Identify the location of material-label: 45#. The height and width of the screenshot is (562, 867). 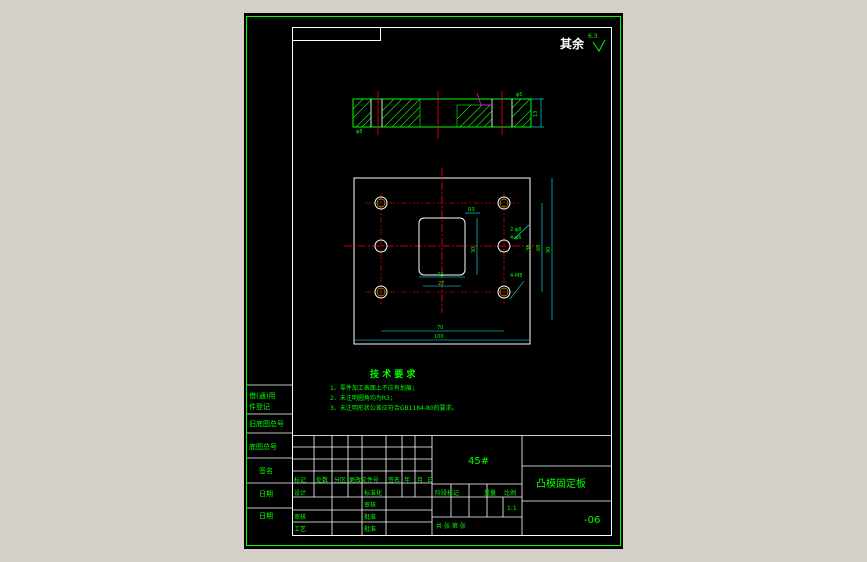
(478, 461).